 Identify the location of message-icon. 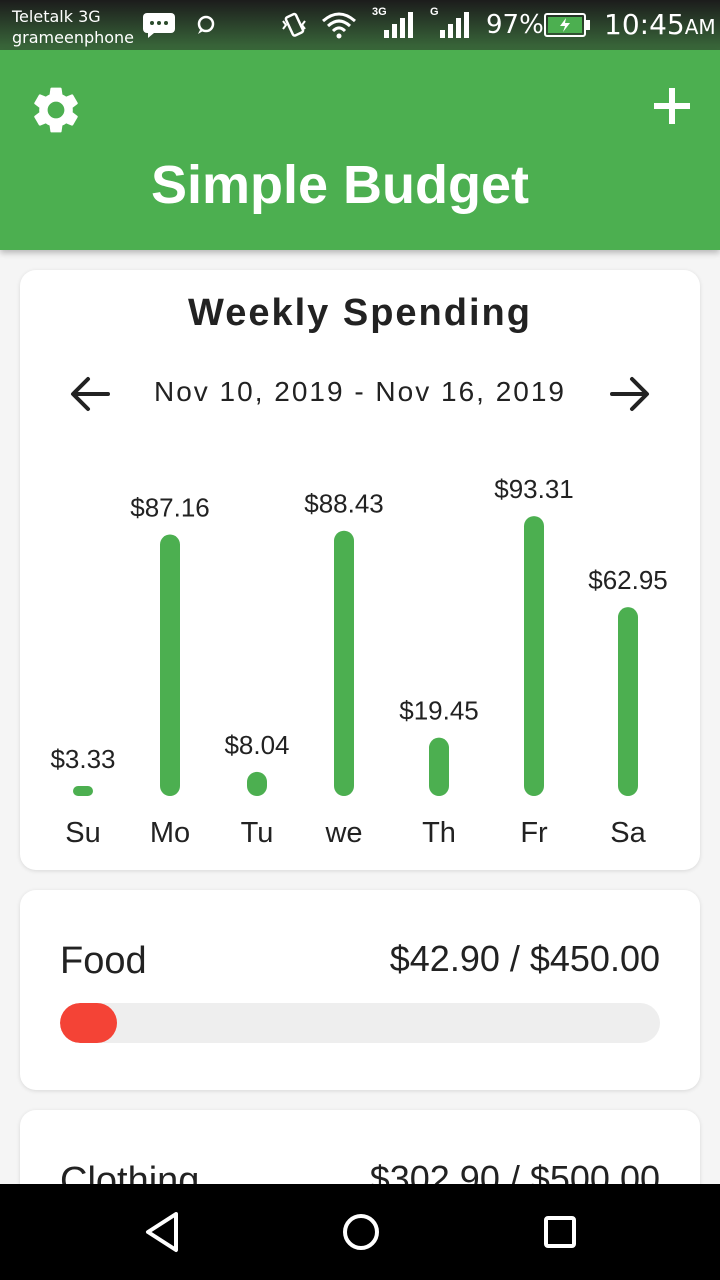
(159, 25).